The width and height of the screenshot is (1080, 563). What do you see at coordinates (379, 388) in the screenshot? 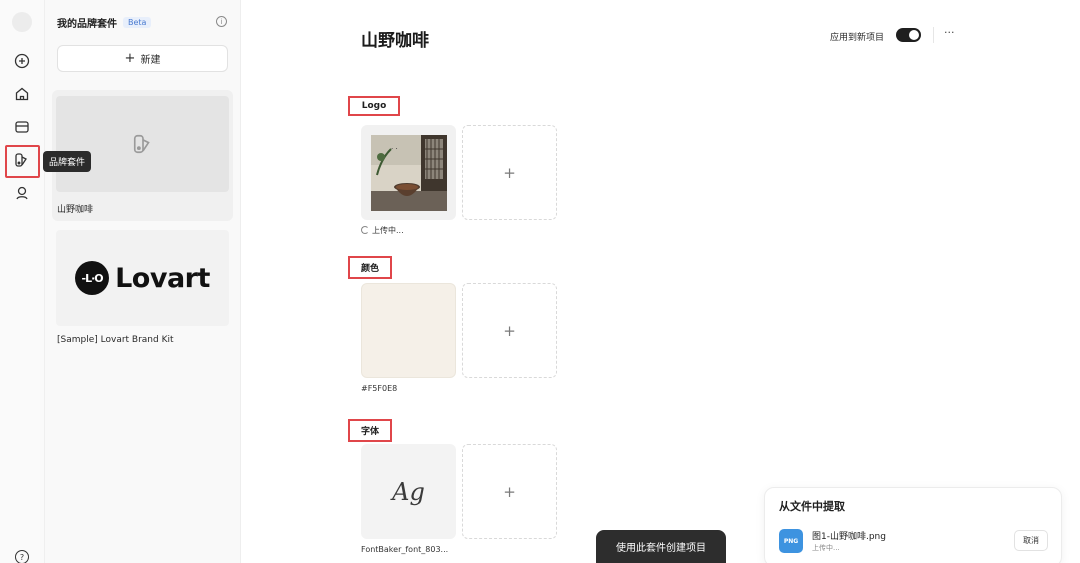
I see `color-hex-caption: #F5F0E8` at bounding box center [379, 388].